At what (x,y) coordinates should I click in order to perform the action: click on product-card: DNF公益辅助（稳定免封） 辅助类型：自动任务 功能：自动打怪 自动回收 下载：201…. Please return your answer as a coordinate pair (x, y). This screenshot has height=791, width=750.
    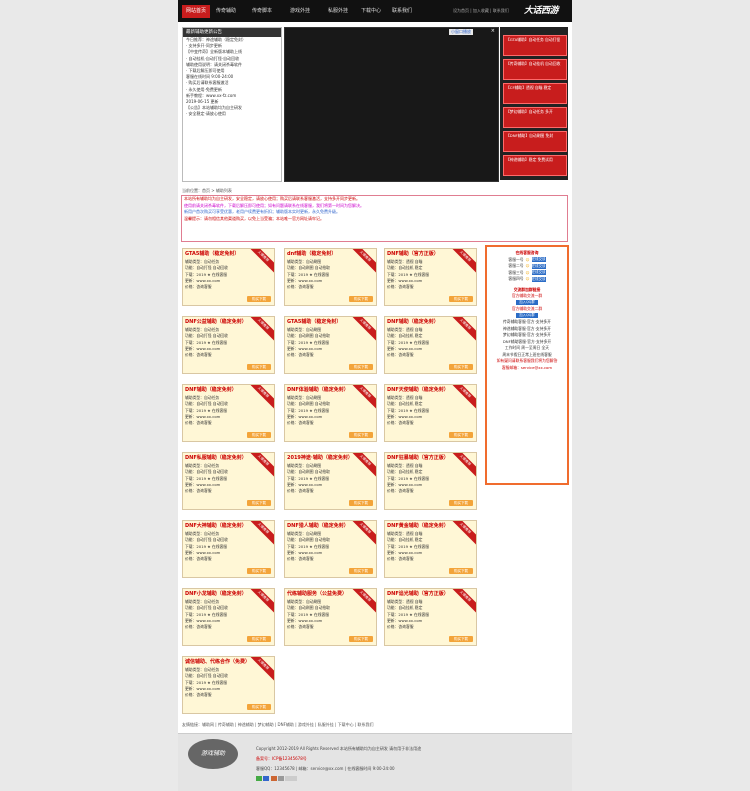
    Looking at the image, I should click on (228, 345).